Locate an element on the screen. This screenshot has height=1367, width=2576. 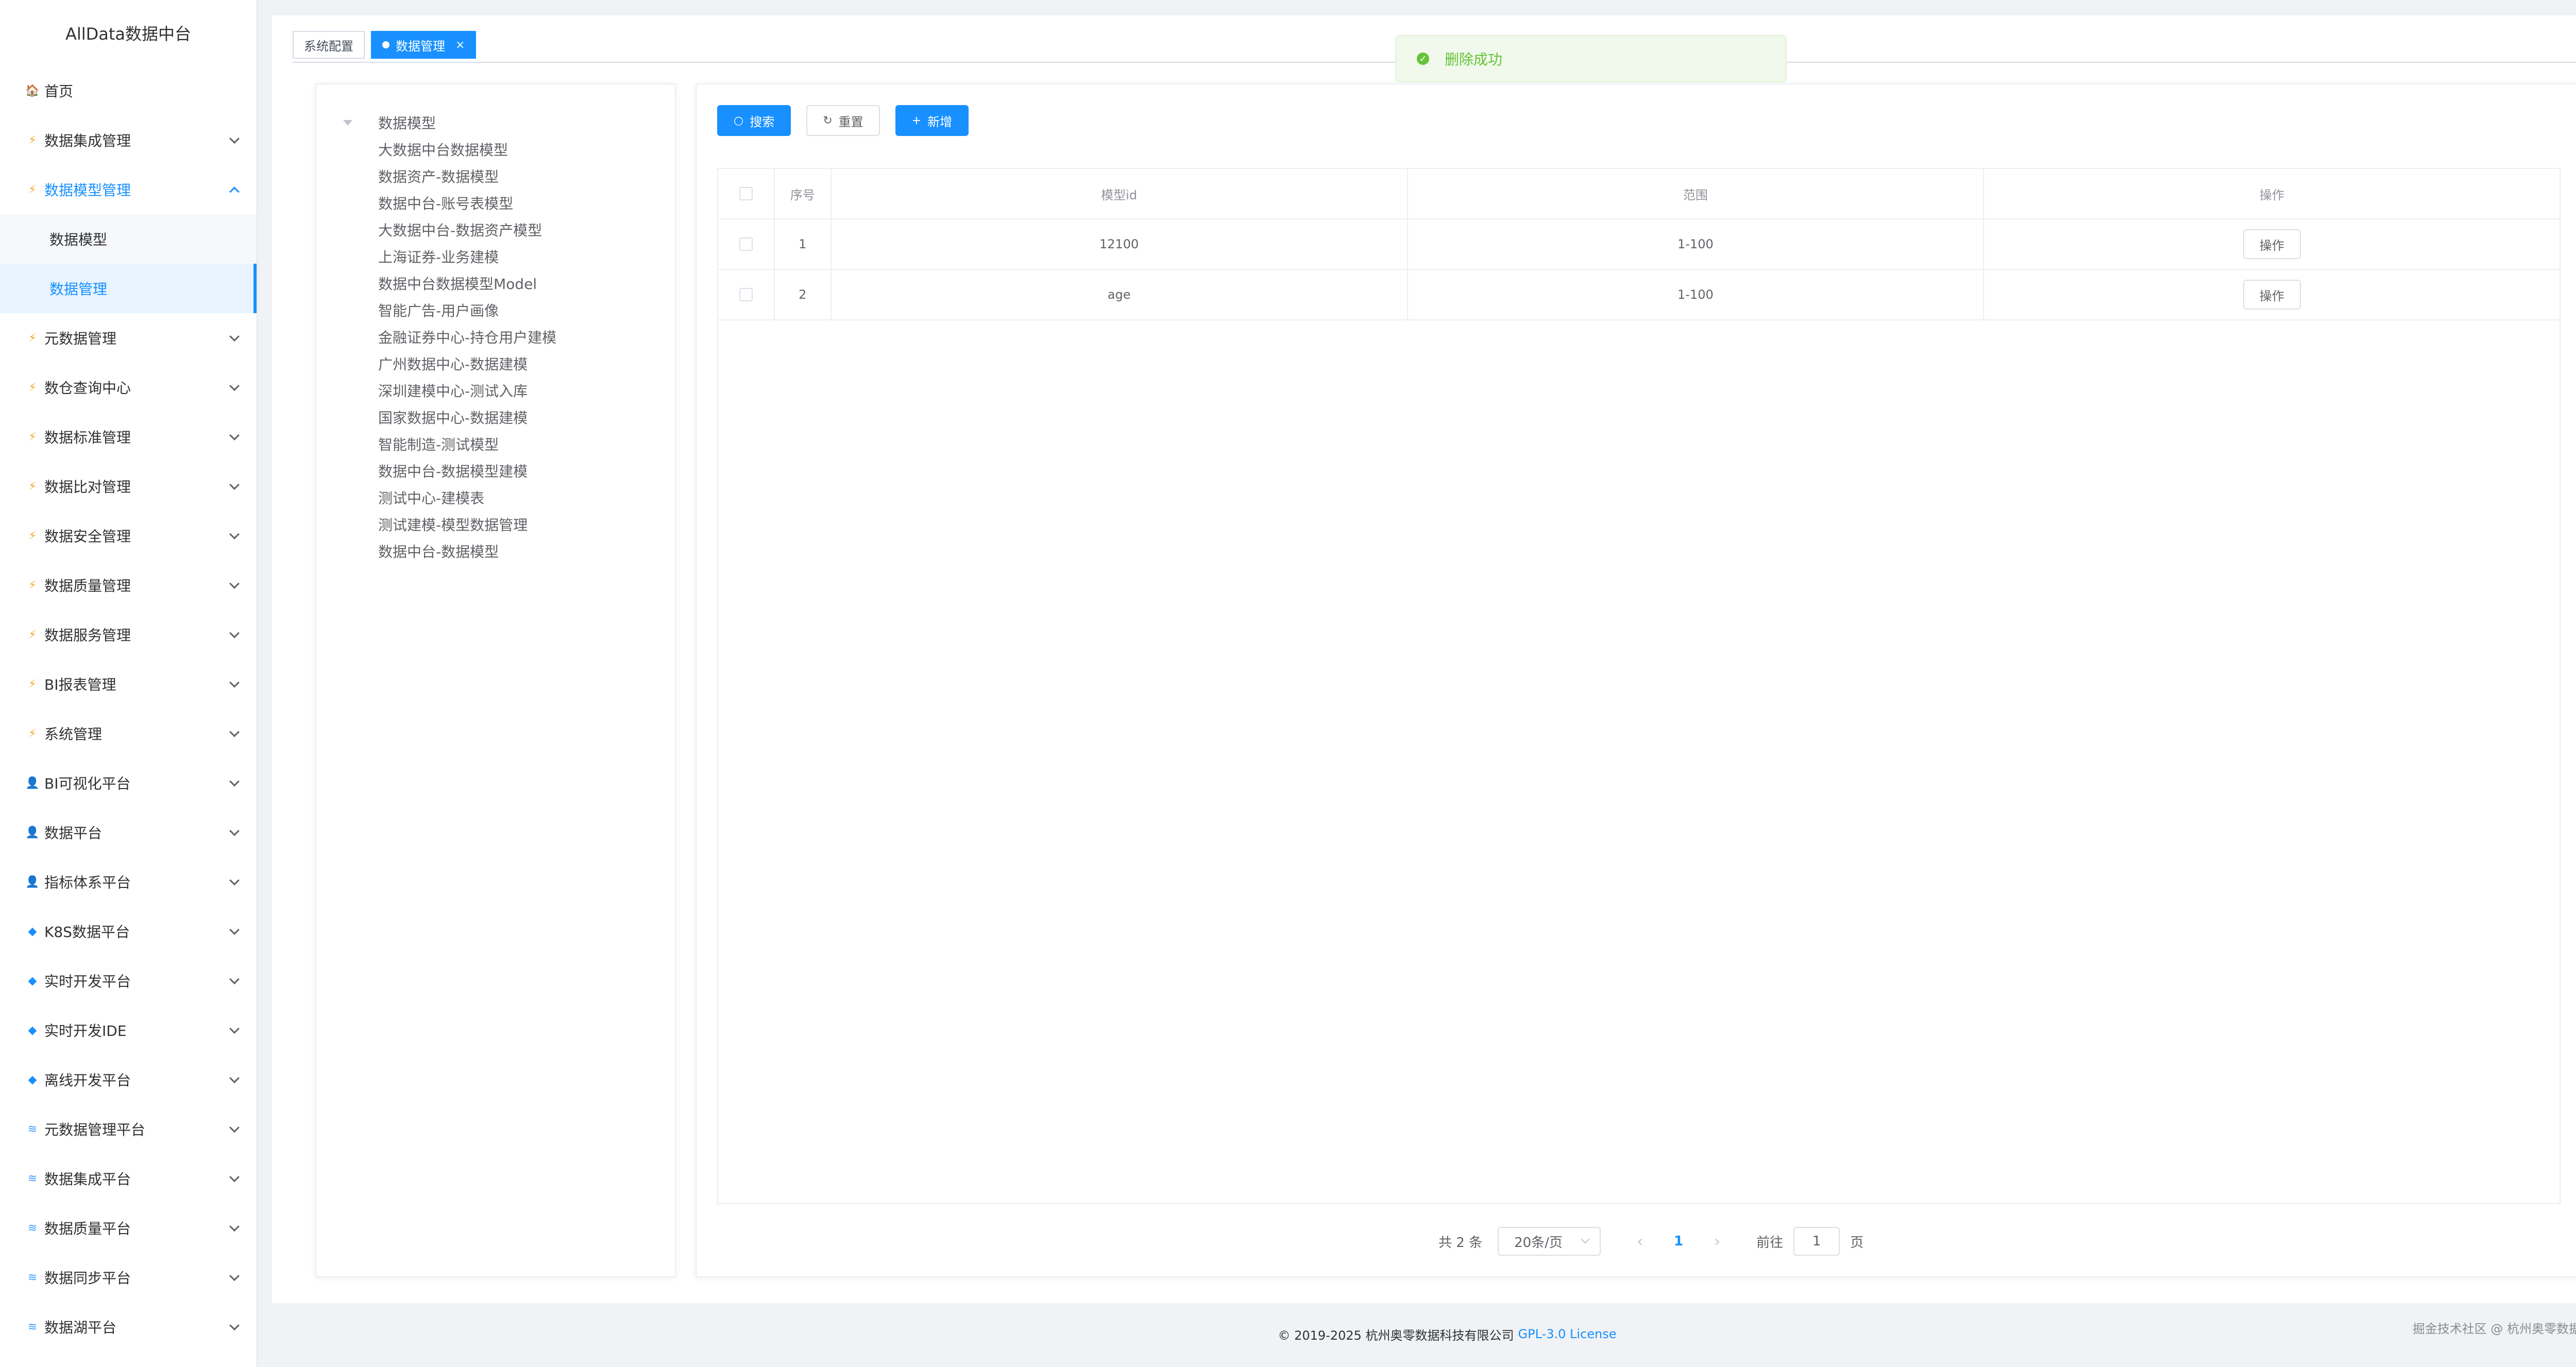
sidebar-item-quality-platform: ≋ 数据质量平台 is located at coordinates (128, 1228).